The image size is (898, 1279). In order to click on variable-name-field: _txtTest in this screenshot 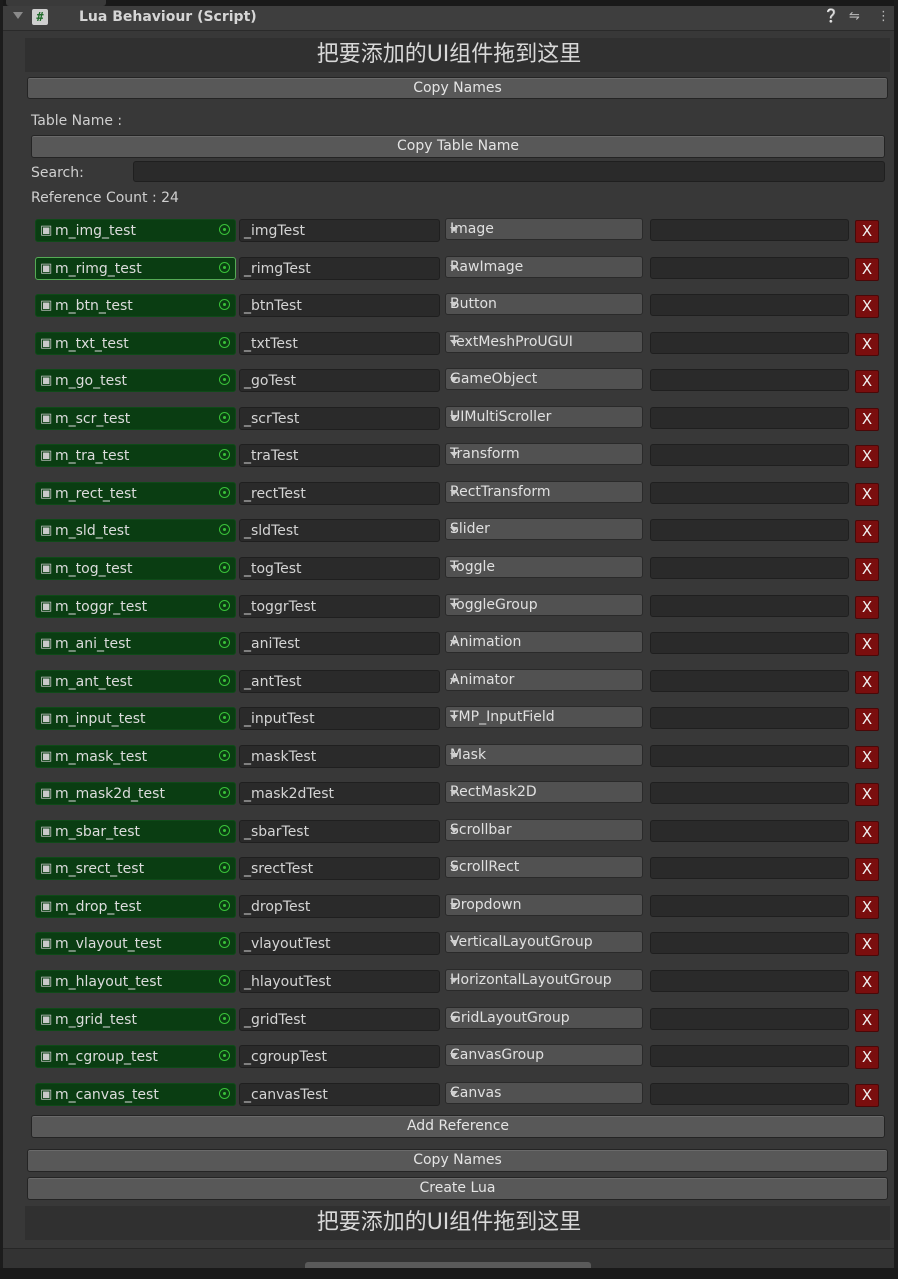, I will do `click(339, 343)`.